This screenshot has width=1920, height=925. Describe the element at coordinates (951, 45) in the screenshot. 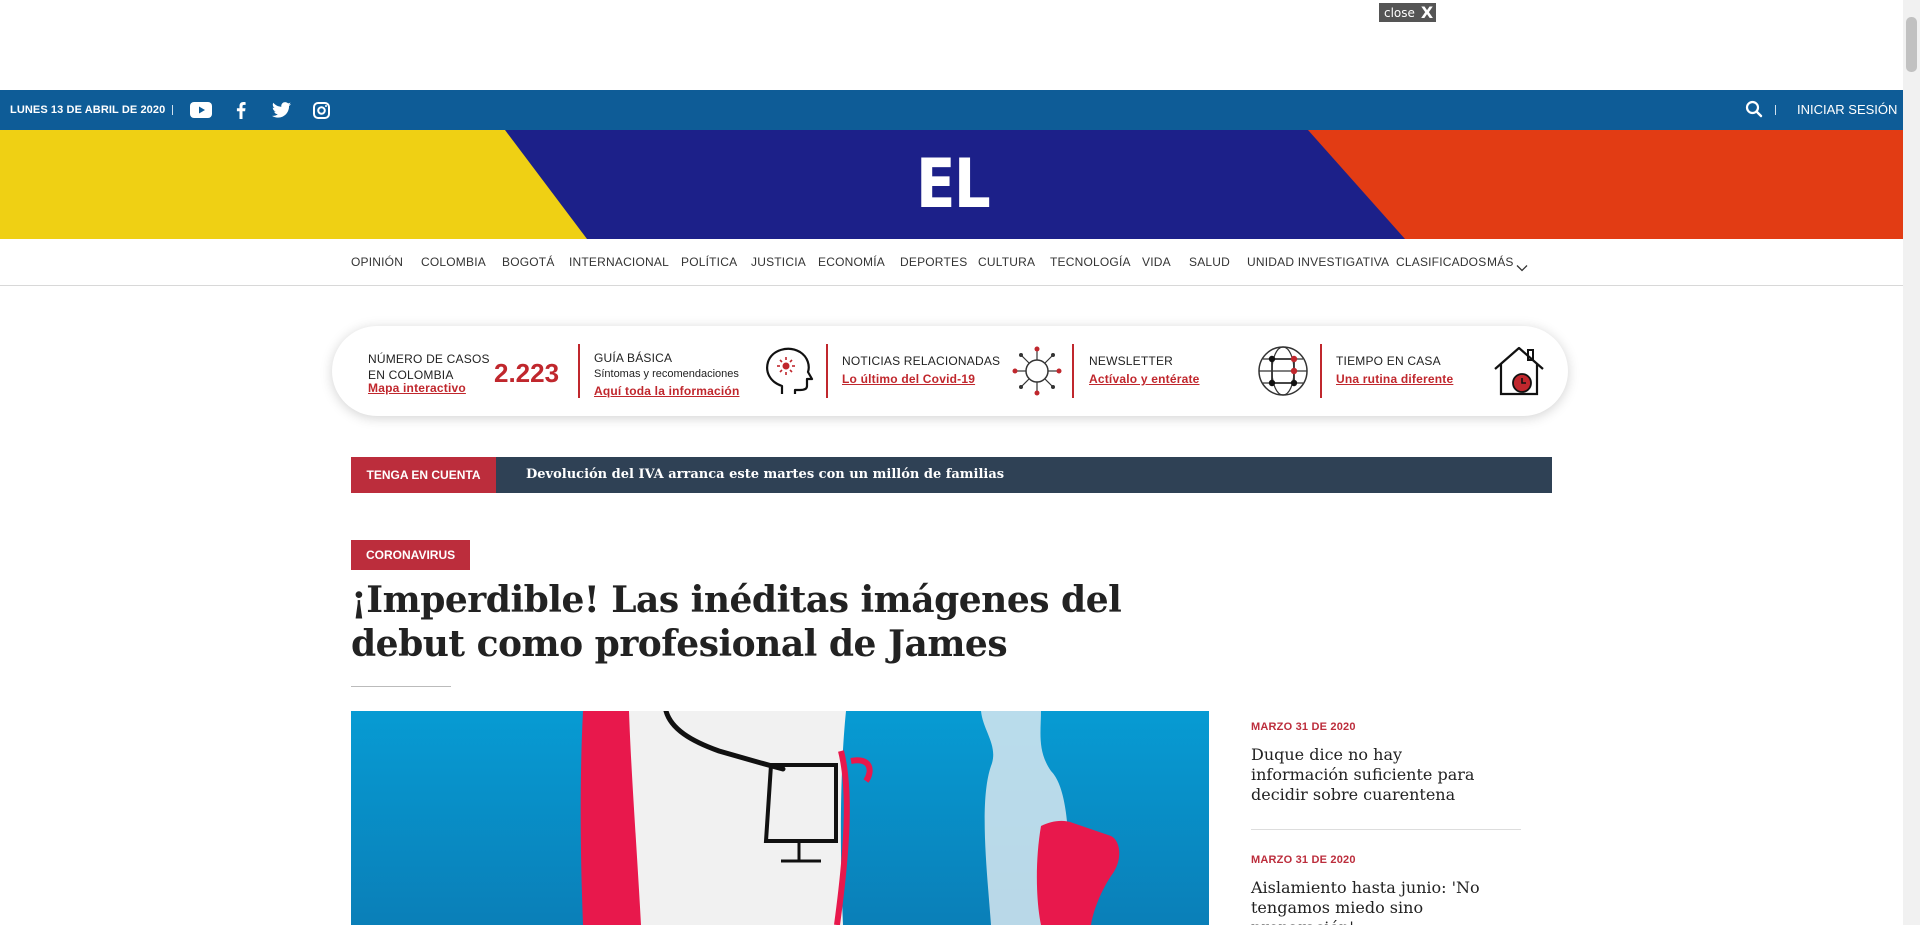

I see `ad-slot: close X` at that location.